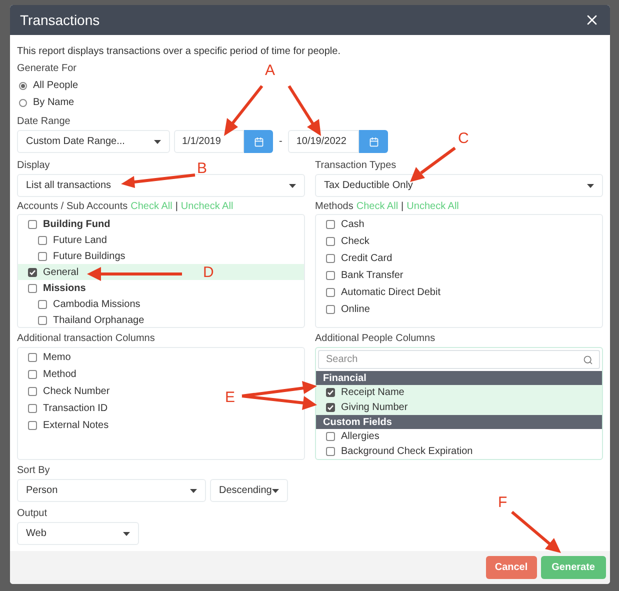 Image resolution: width=619 pixels, height=591 pixels. Describe the element at coordinates (75, 409) in the screenshot. I see `checkbox-label: Transaction ID` at that location.